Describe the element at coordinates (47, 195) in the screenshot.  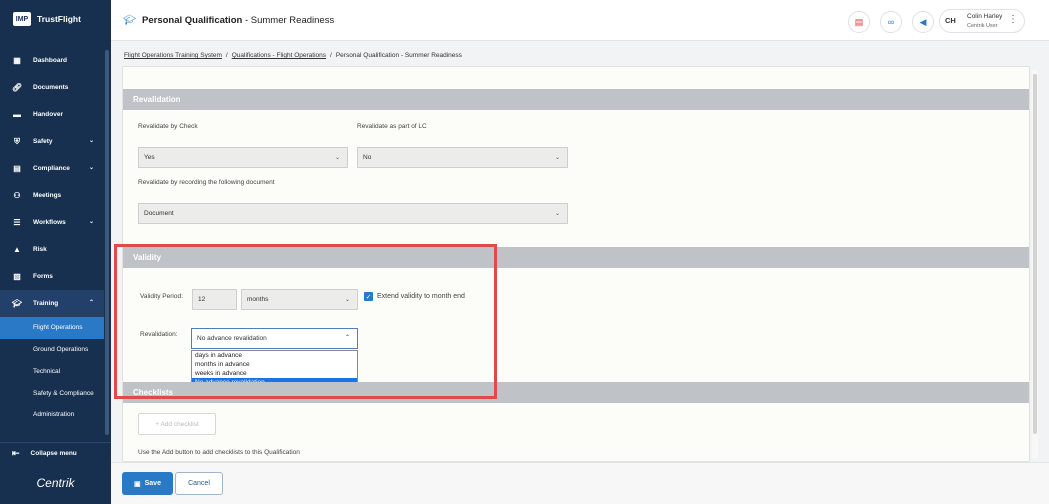
I see `sidebar-item-label: Meetings` at that location.